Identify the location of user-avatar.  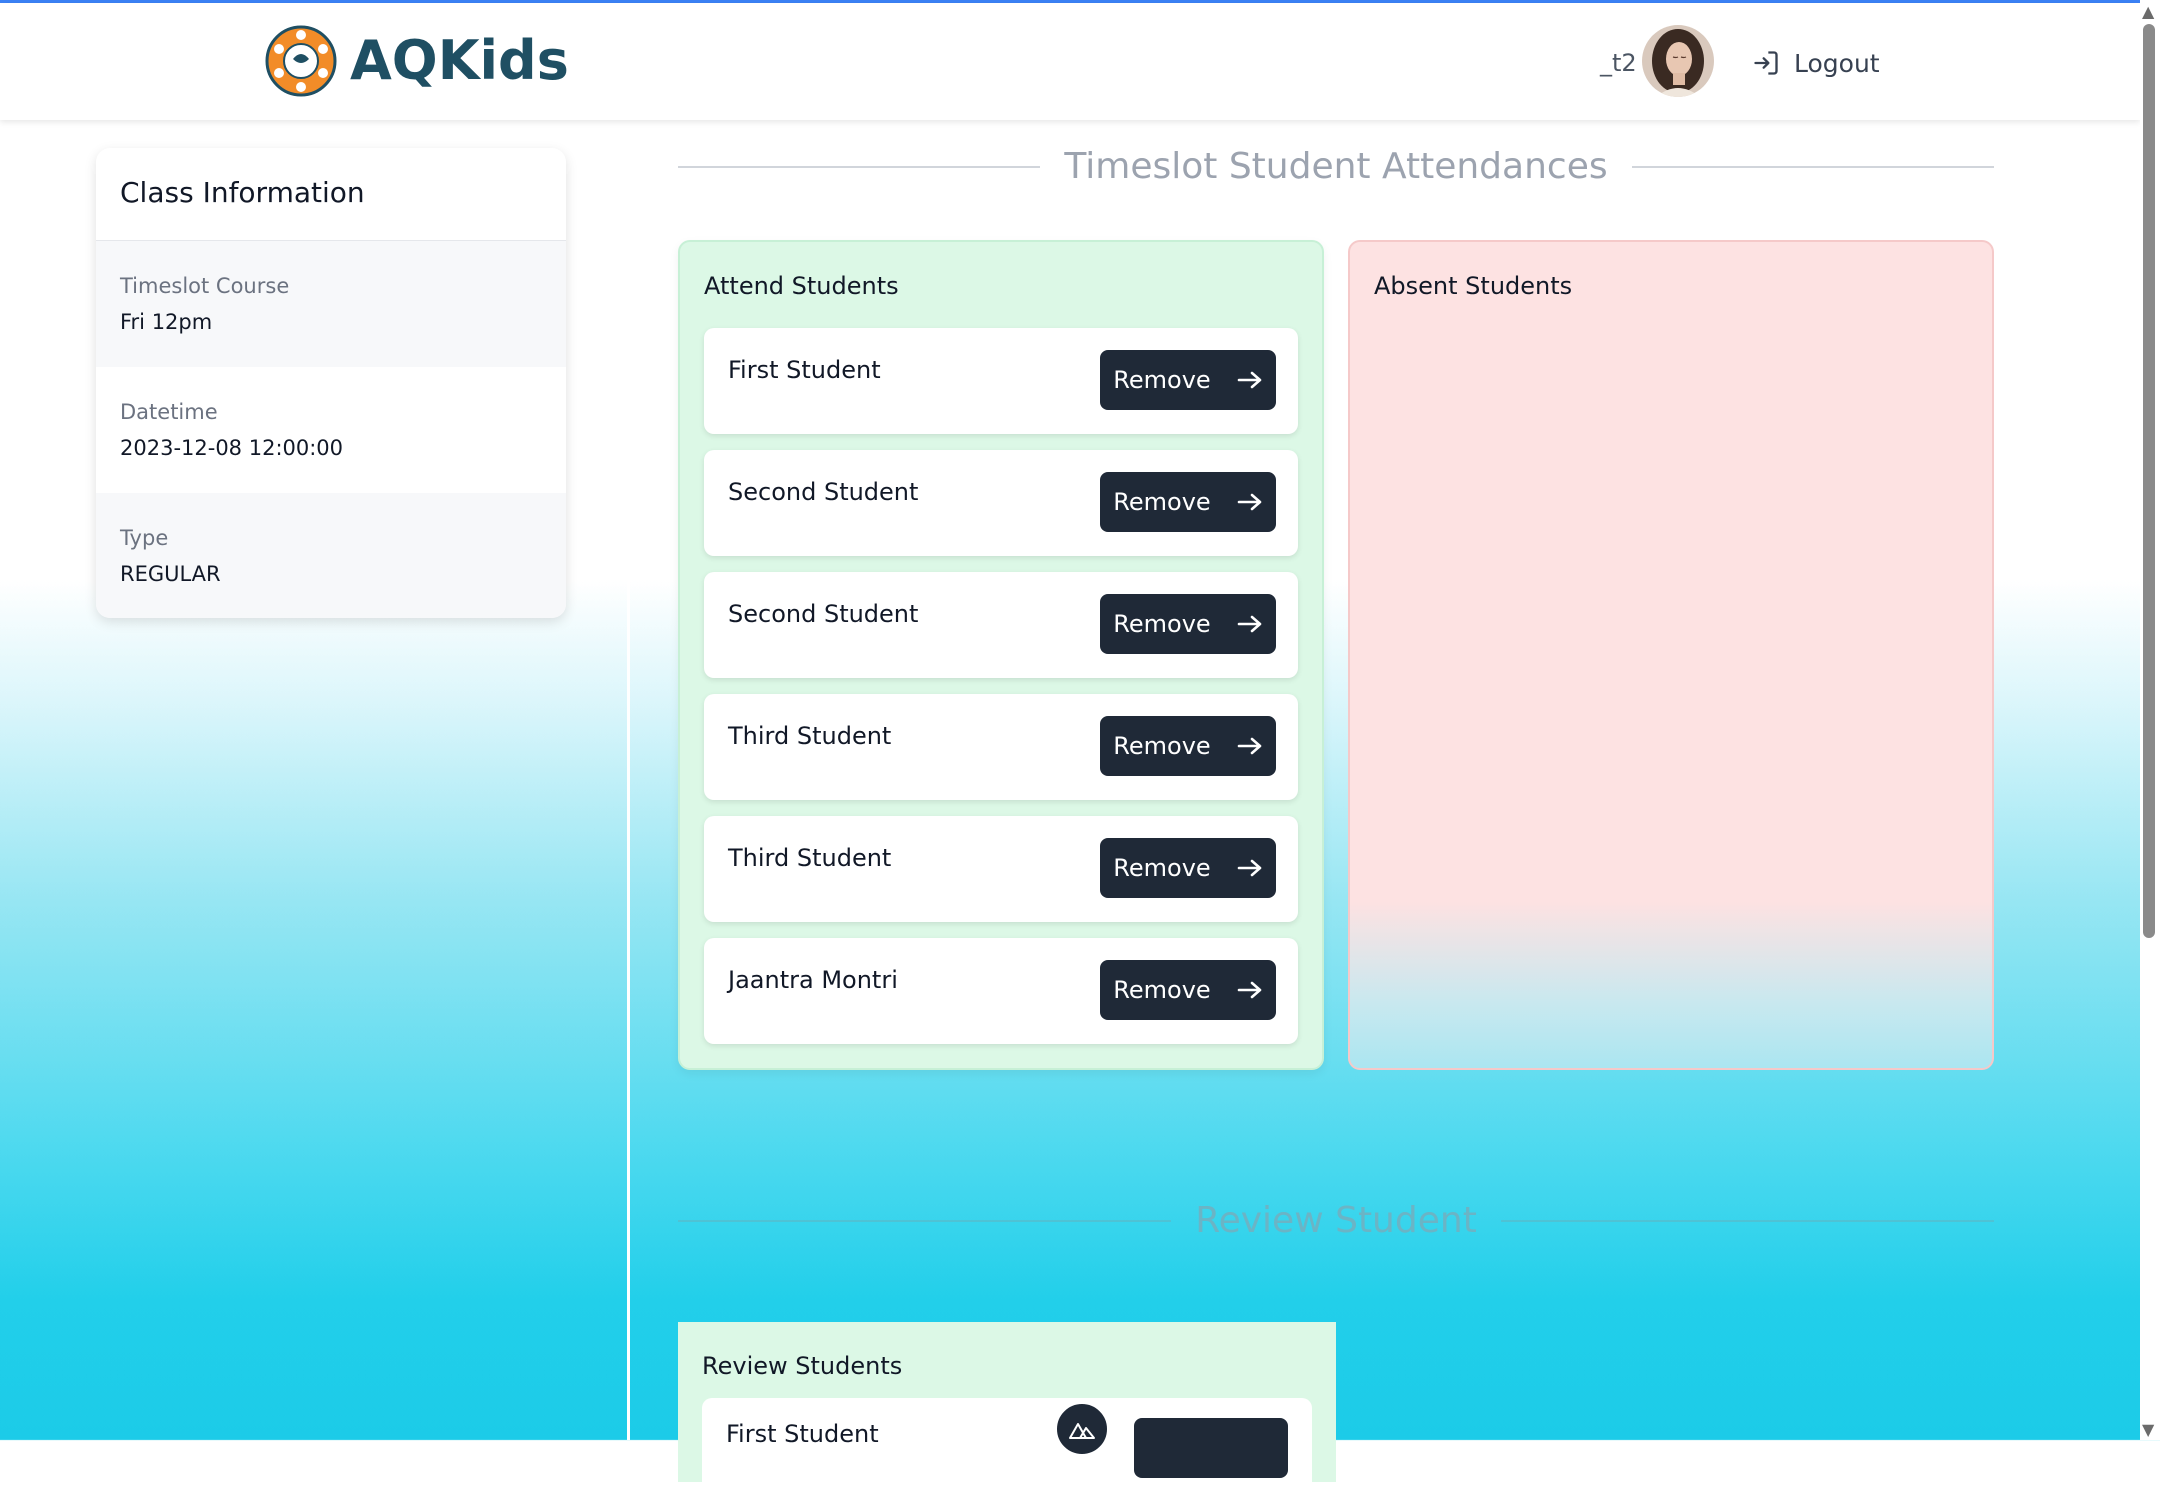
(1678, 61).